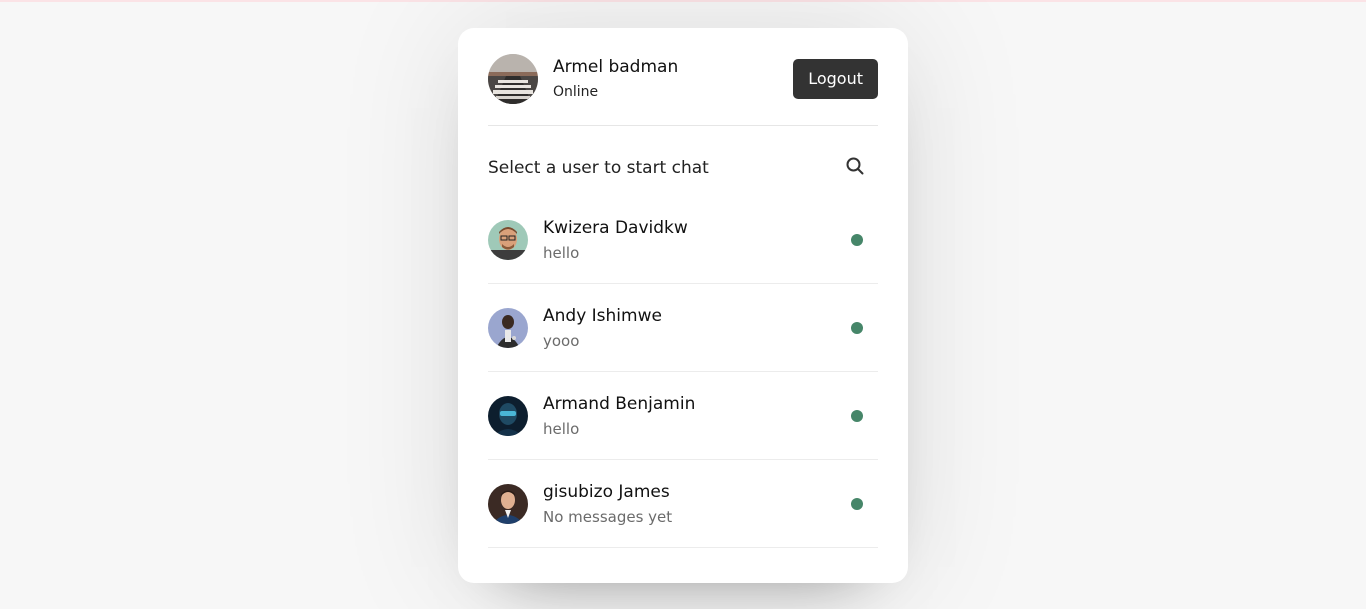 The width and height of the screenshot is (1366, 609). Describe the element at coordinates (561, 340) in the screenshot. I see `last-message: yooo` at that location.